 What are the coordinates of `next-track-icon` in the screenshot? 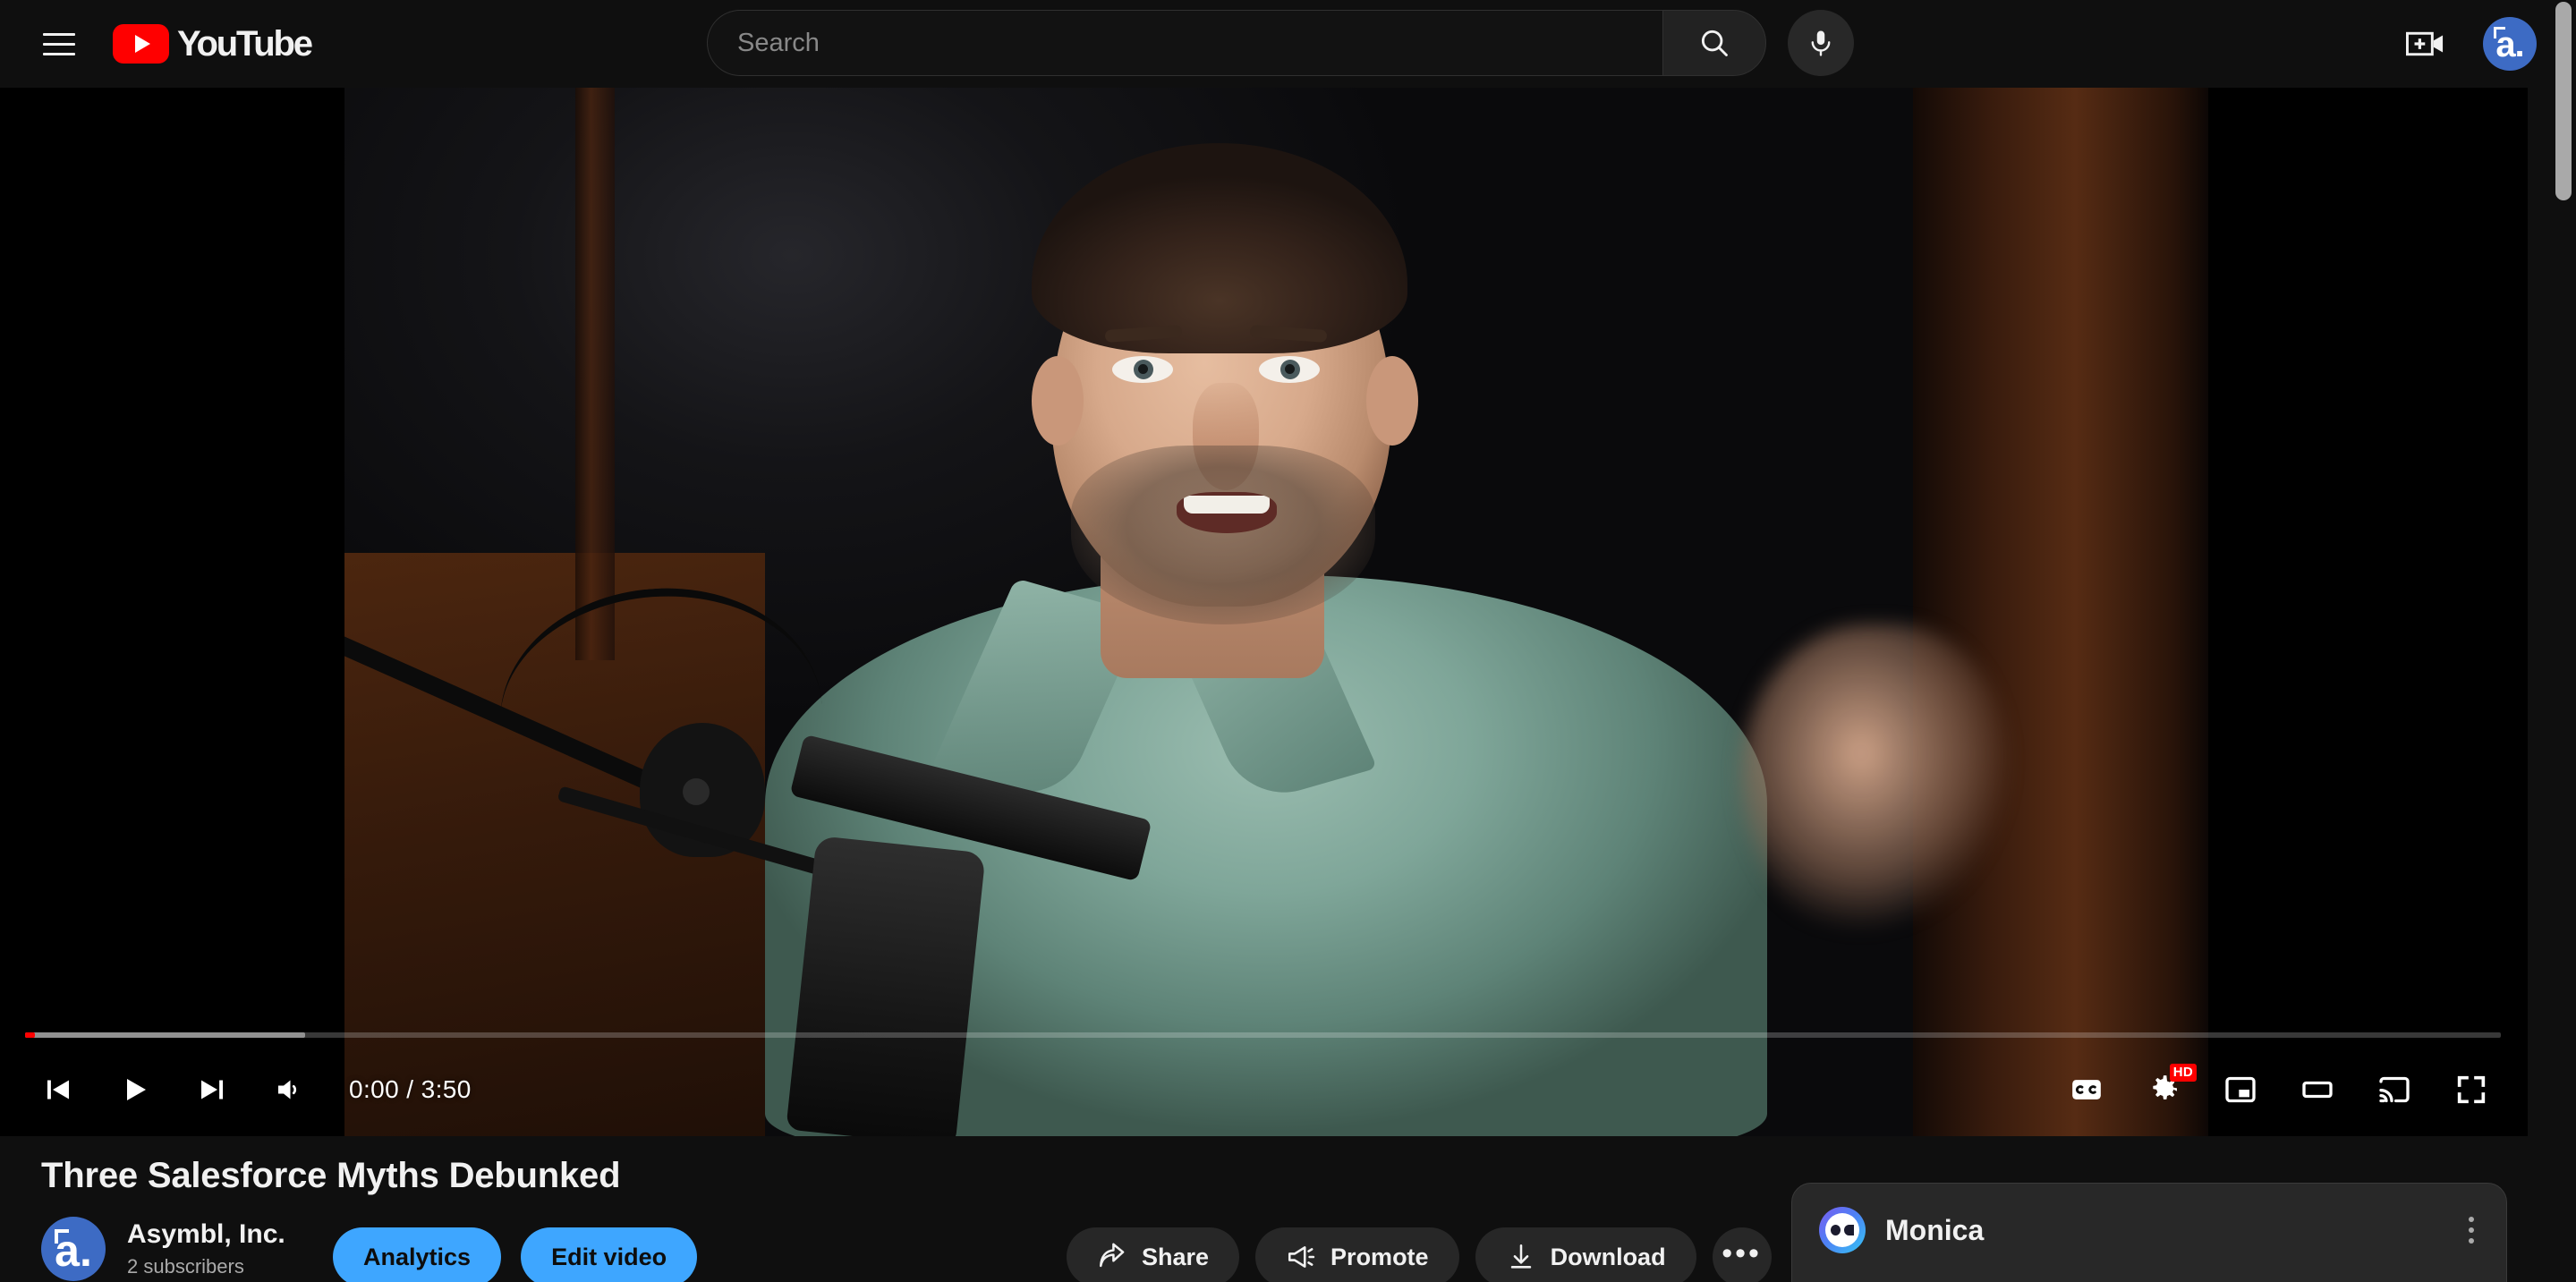 It's located at (212, 1089).